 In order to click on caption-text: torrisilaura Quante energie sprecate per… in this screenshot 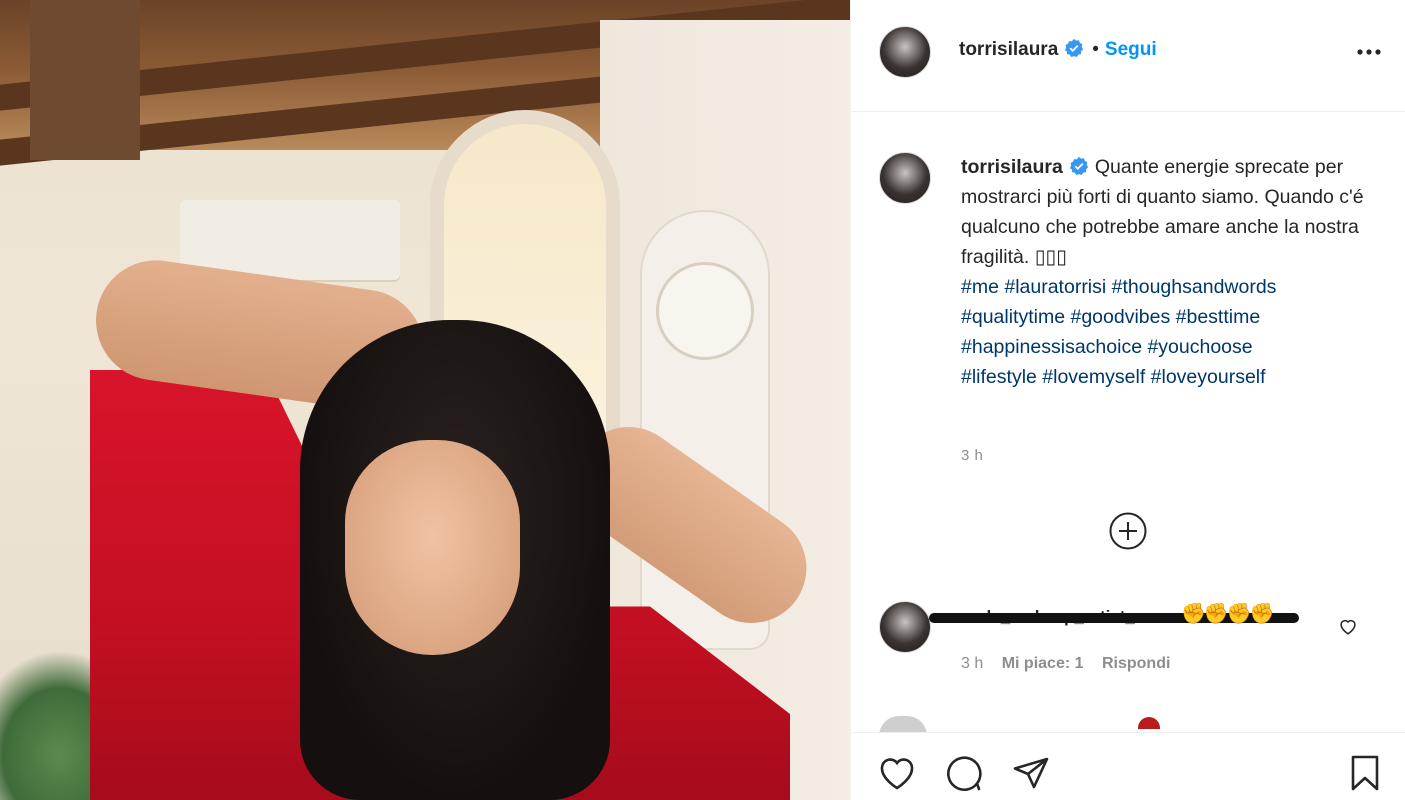, I will do `click(1166, 272)`.